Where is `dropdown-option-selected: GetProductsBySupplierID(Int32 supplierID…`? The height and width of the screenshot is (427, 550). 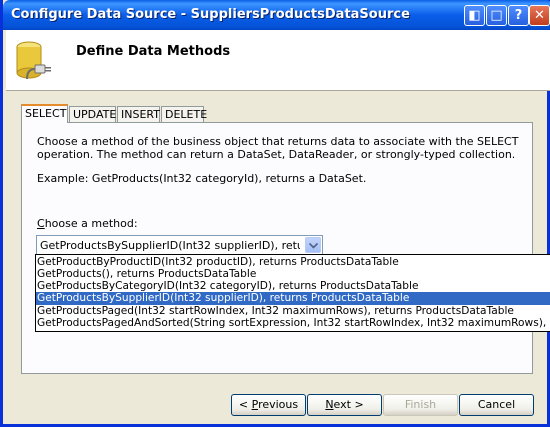 dropdown-option-selected: GetProductsBySupplierID(Int32 supplierID… is located at coordinates (293, 298).